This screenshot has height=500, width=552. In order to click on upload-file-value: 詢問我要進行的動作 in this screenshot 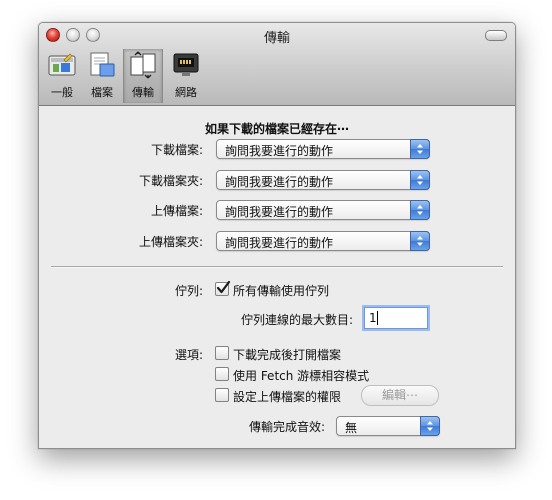, I will do `click(279, 212)`.